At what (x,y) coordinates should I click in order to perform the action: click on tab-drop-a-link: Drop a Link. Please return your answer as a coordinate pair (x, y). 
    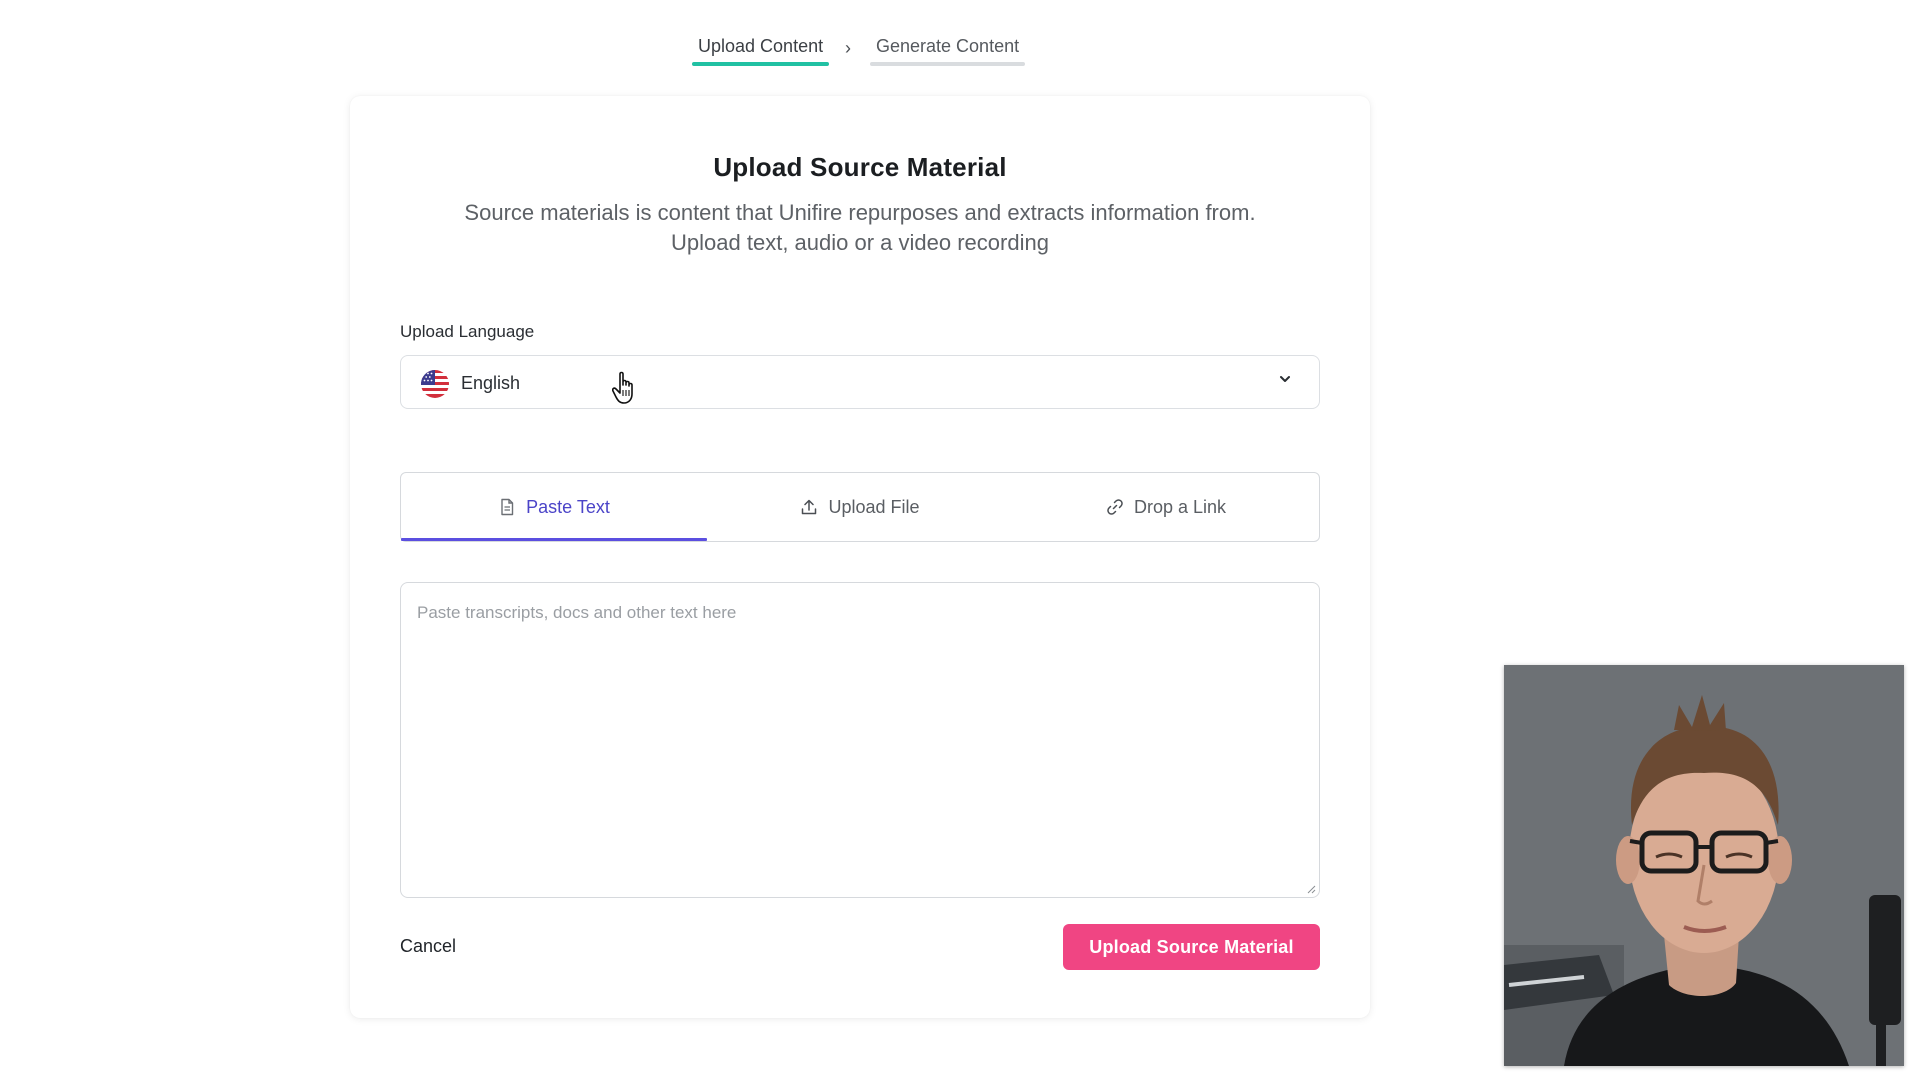
    Looking at the image, I should click on (1166, 507).